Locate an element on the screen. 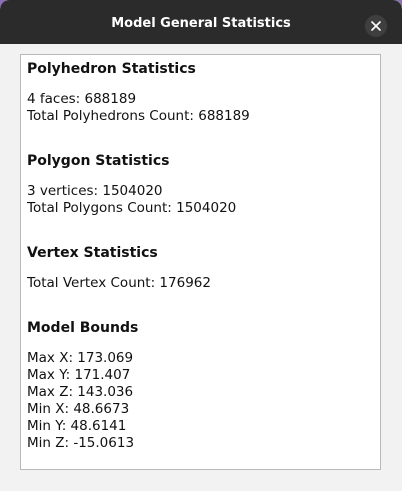 The image size is (402, 491). polyhedron-faces-line: 4 faces: 688189 is located at coordinates (82, 99).